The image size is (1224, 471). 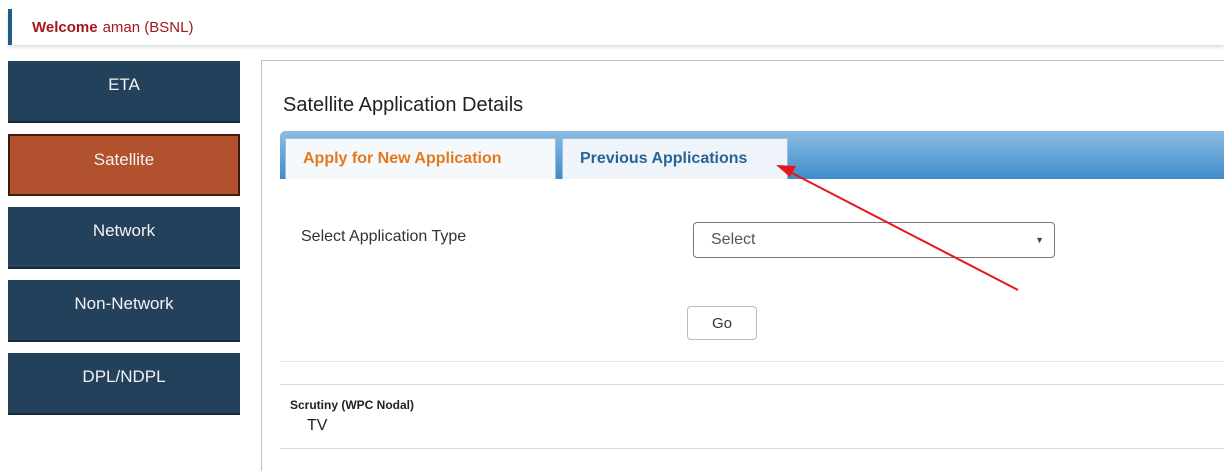 What do you see at coordinates (124, 84) in the screenshot?
I see `sidebar-item-label: ETA` at bounding box center [124, 84].